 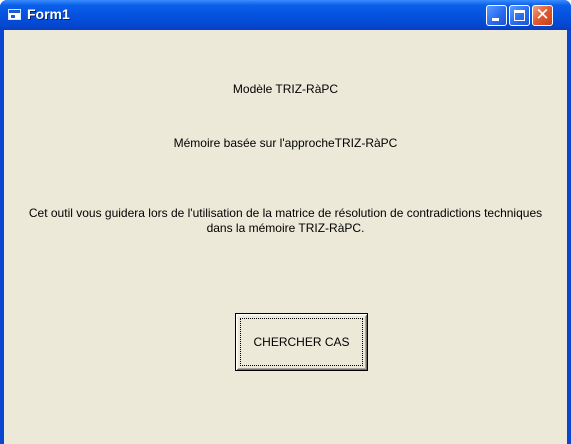 I want to click on window-title: Form1, so click(x=48, y=14).